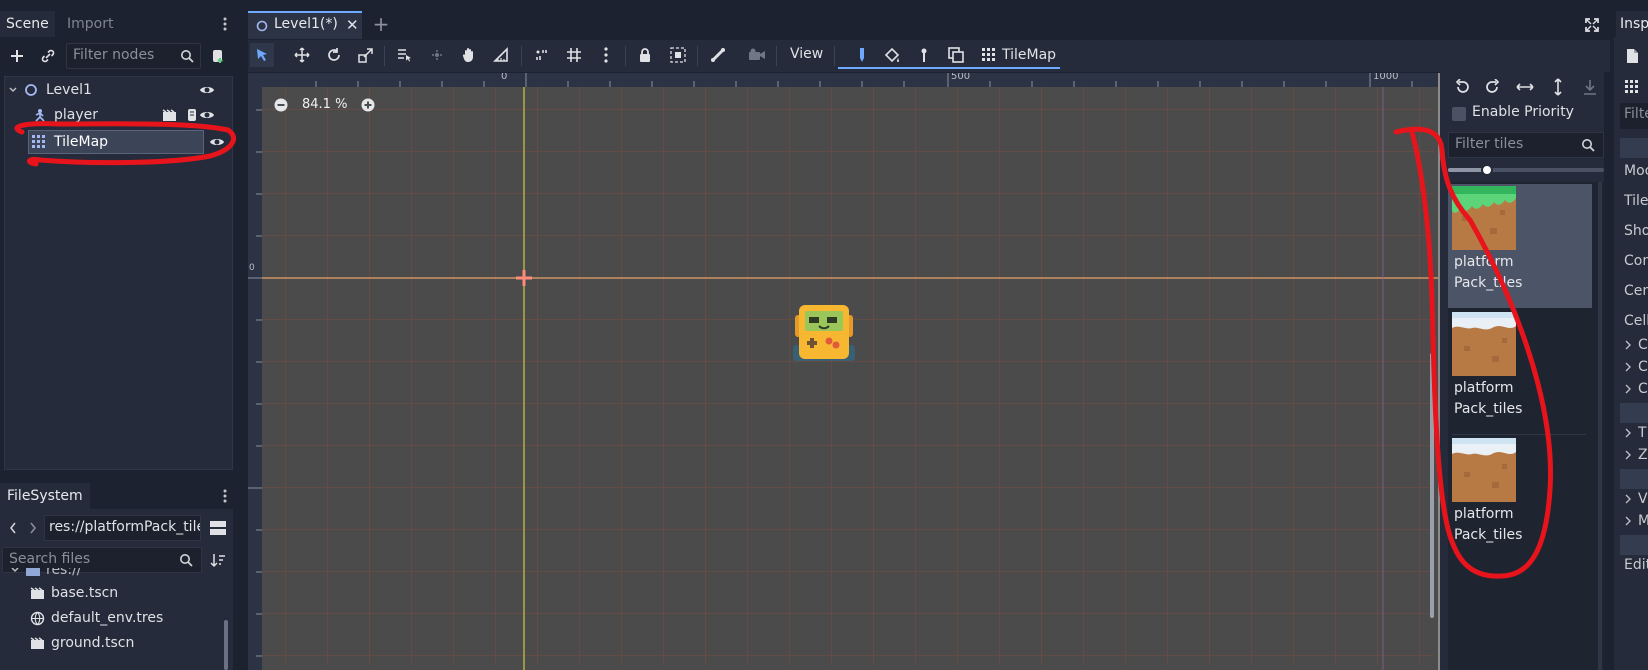 The width and height of the screenshot is (1648, 670). What do you see at coordinates (949, 68) in the screenshot?
I see `tilemap-tools-underline` at bounding box center [949, 68].